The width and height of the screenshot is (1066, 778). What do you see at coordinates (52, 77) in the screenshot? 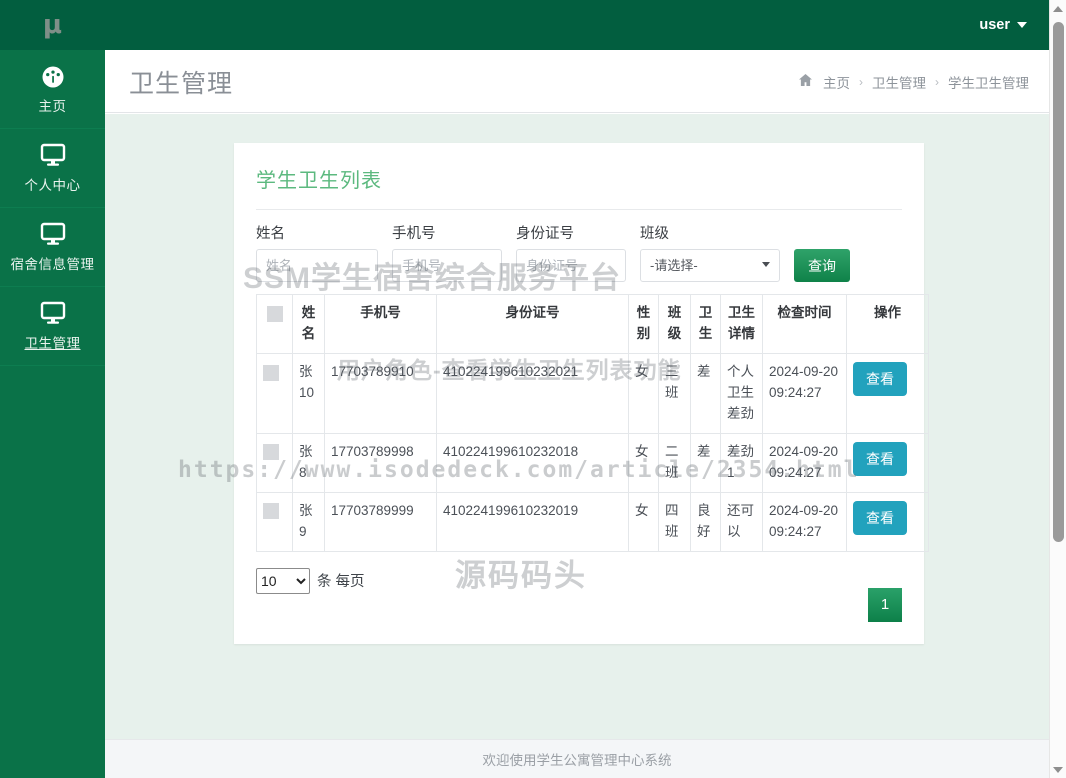
I see `dashboard-icon` at bounding box center [52, 77].